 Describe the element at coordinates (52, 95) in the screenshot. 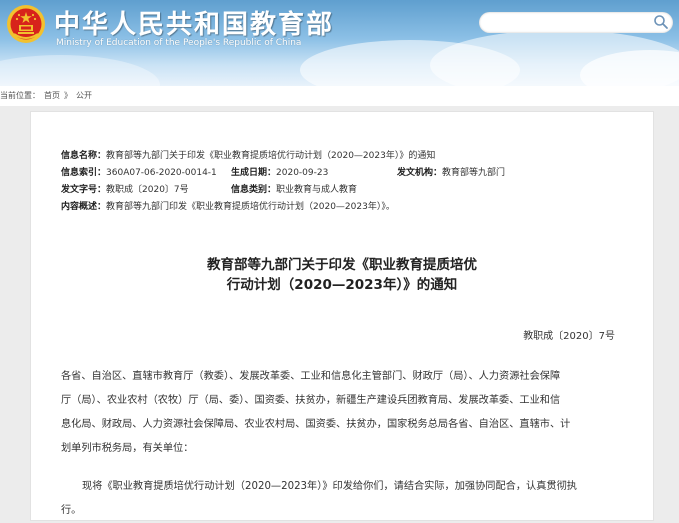

I see `breadcrumb-home: 首页` at that location.